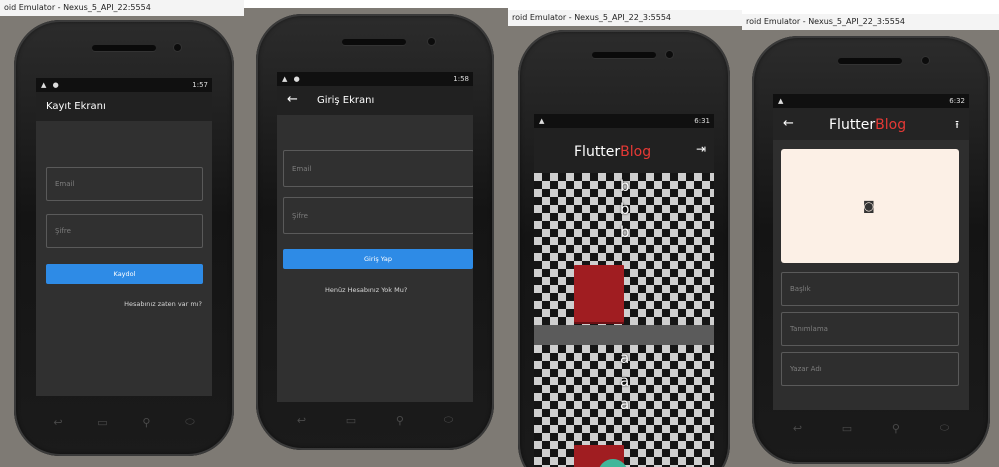 This screenshot has height=467, width=999. I want to click on window-title: oid Emulator - Nexus_5_API_22:5554, so click(122, 8).